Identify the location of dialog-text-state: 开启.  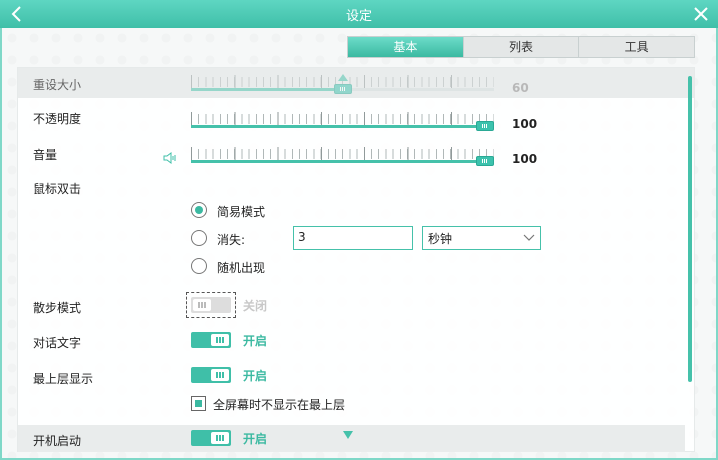
(255, 341).